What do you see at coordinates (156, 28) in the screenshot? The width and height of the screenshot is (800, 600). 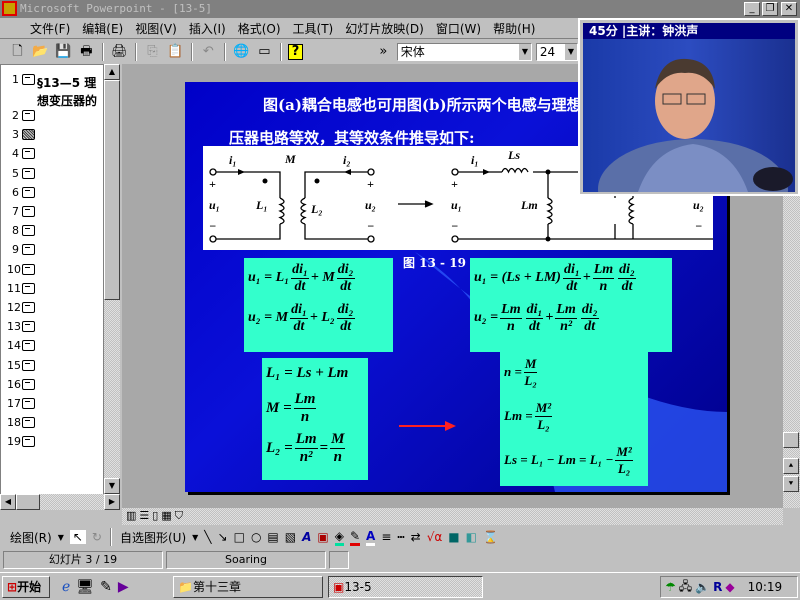 I see `menu-view: 视图(V)` at bounding box center [156, 28].